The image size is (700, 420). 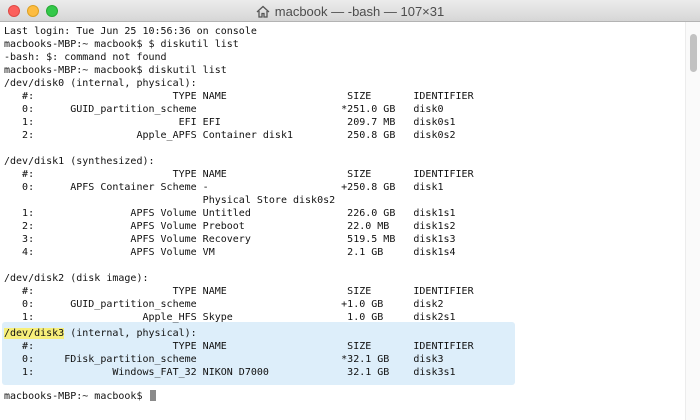 I want to click on text-cursor, so click(x=152, y=395).